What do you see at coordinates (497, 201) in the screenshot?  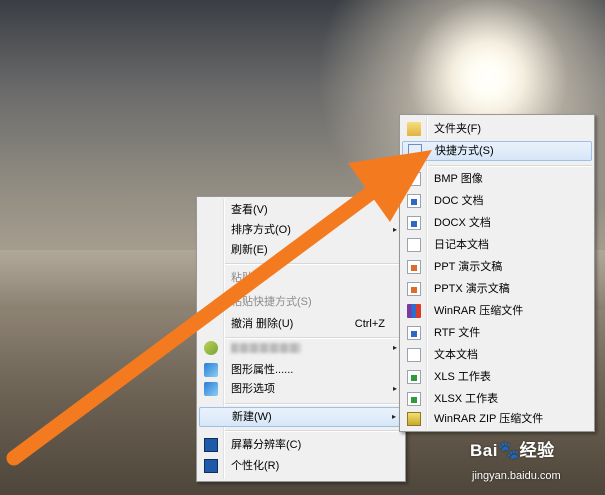 I see `new-item-doc: DOC 文档` at bounding box center [497, 201].